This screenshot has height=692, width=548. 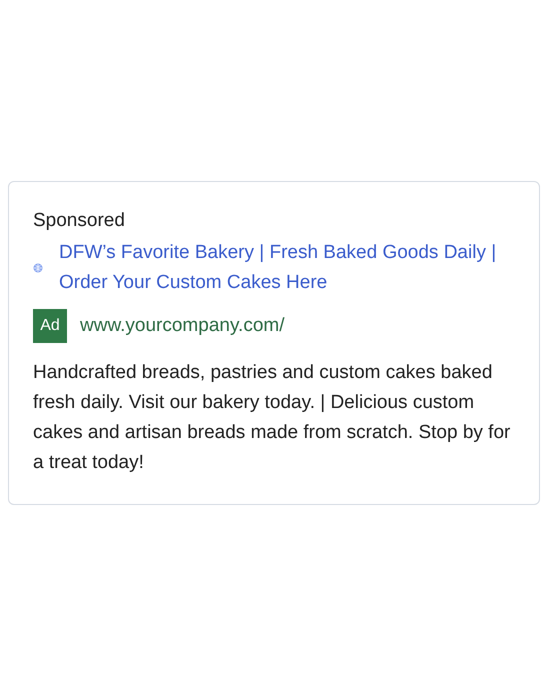 I want to click on globe-icon, so click(x=38, y=268).